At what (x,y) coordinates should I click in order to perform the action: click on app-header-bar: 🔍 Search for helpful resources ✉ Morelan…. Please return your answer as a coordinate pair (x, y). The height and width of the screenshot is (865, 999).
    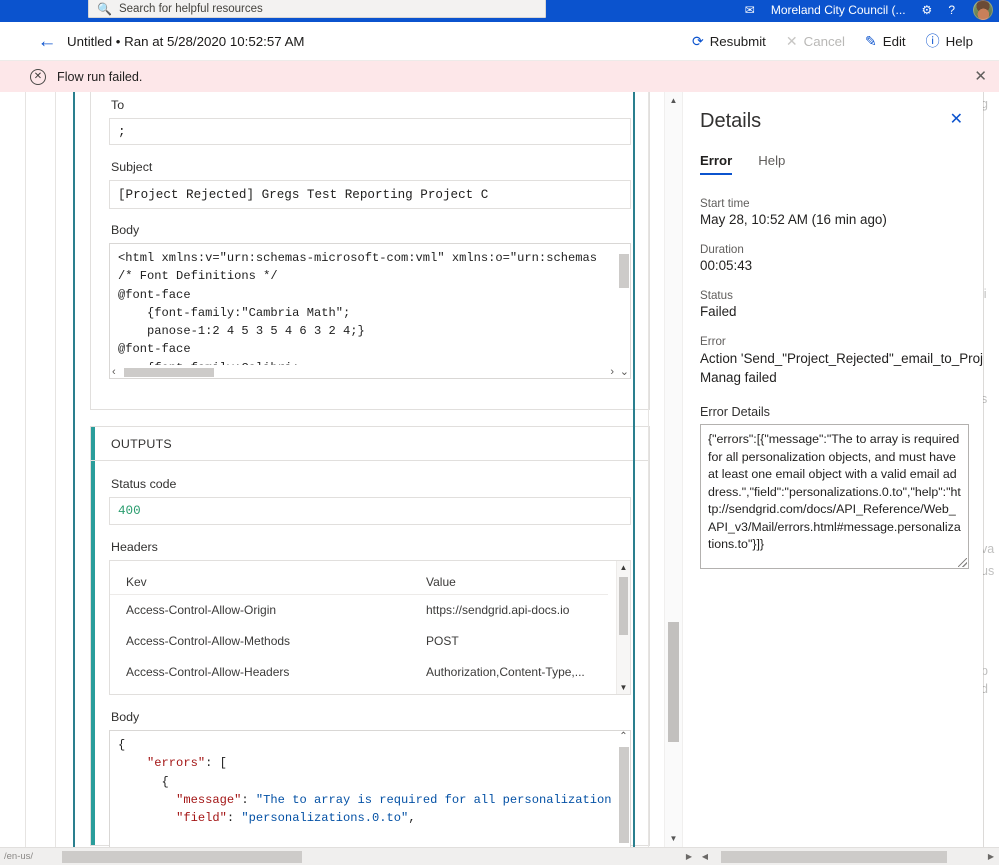
    Looking at the image, I should click on (499, 11).